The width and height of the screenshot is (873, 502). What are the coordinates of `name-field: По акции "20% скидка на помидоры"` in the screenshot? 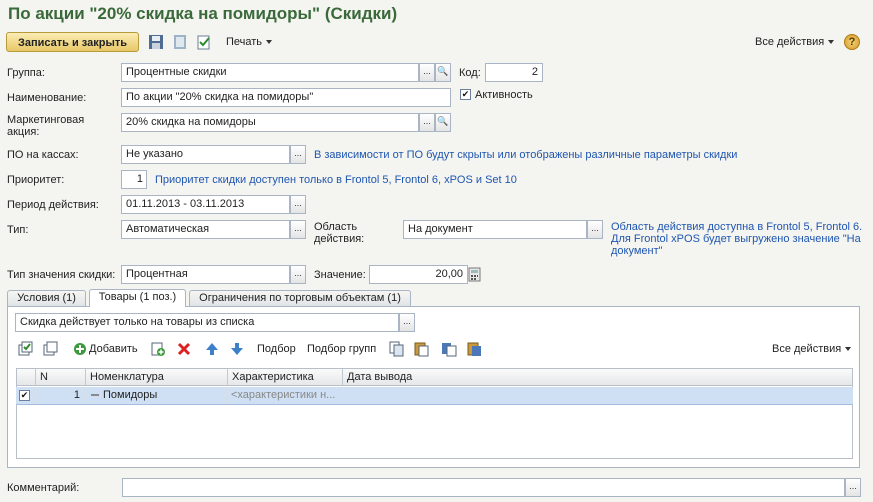 It's located at (286, 97).